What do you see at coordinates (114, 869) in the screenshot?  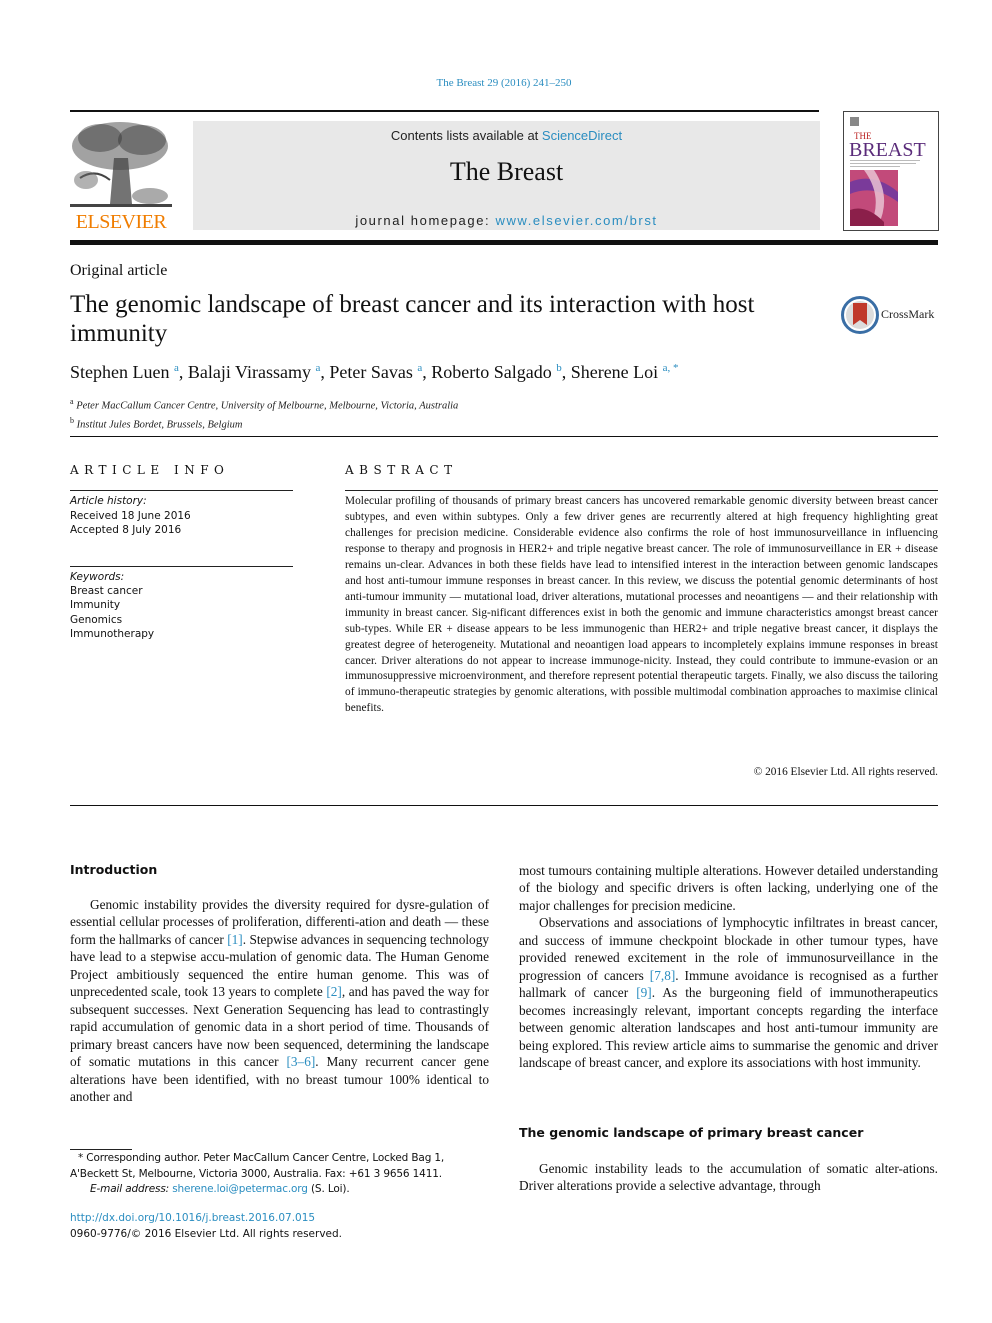 I see `section-heading-introduction: Introduction` at bounding box center [114, 869].